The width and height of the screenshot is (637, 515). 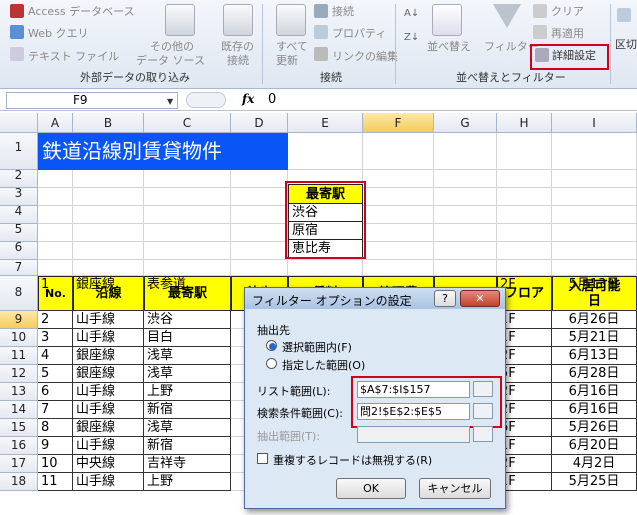 I want to click on table-cell-no: 6, so click(x=55, y=392).